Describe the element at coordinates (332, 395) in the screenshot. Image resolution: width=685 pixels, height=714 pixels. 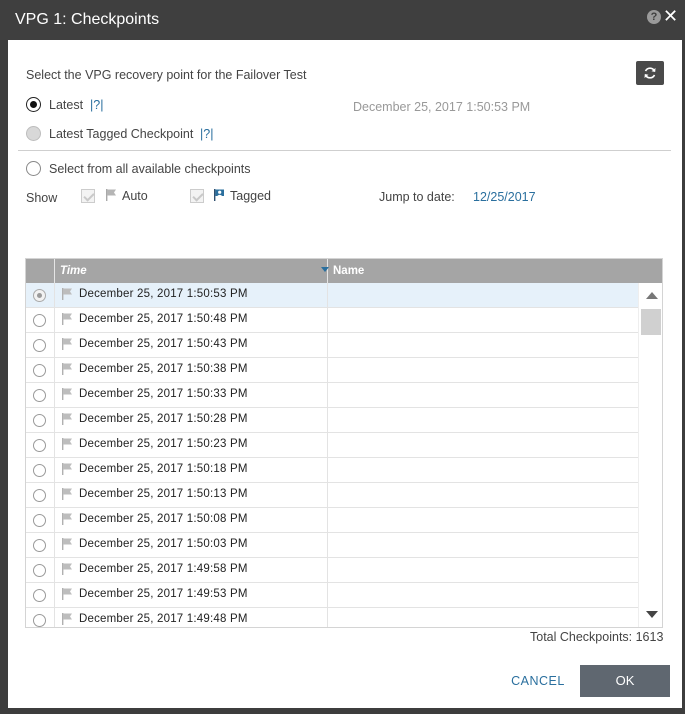
I see `table-row: December 25, 2017 1:50:33 PM` at that location.